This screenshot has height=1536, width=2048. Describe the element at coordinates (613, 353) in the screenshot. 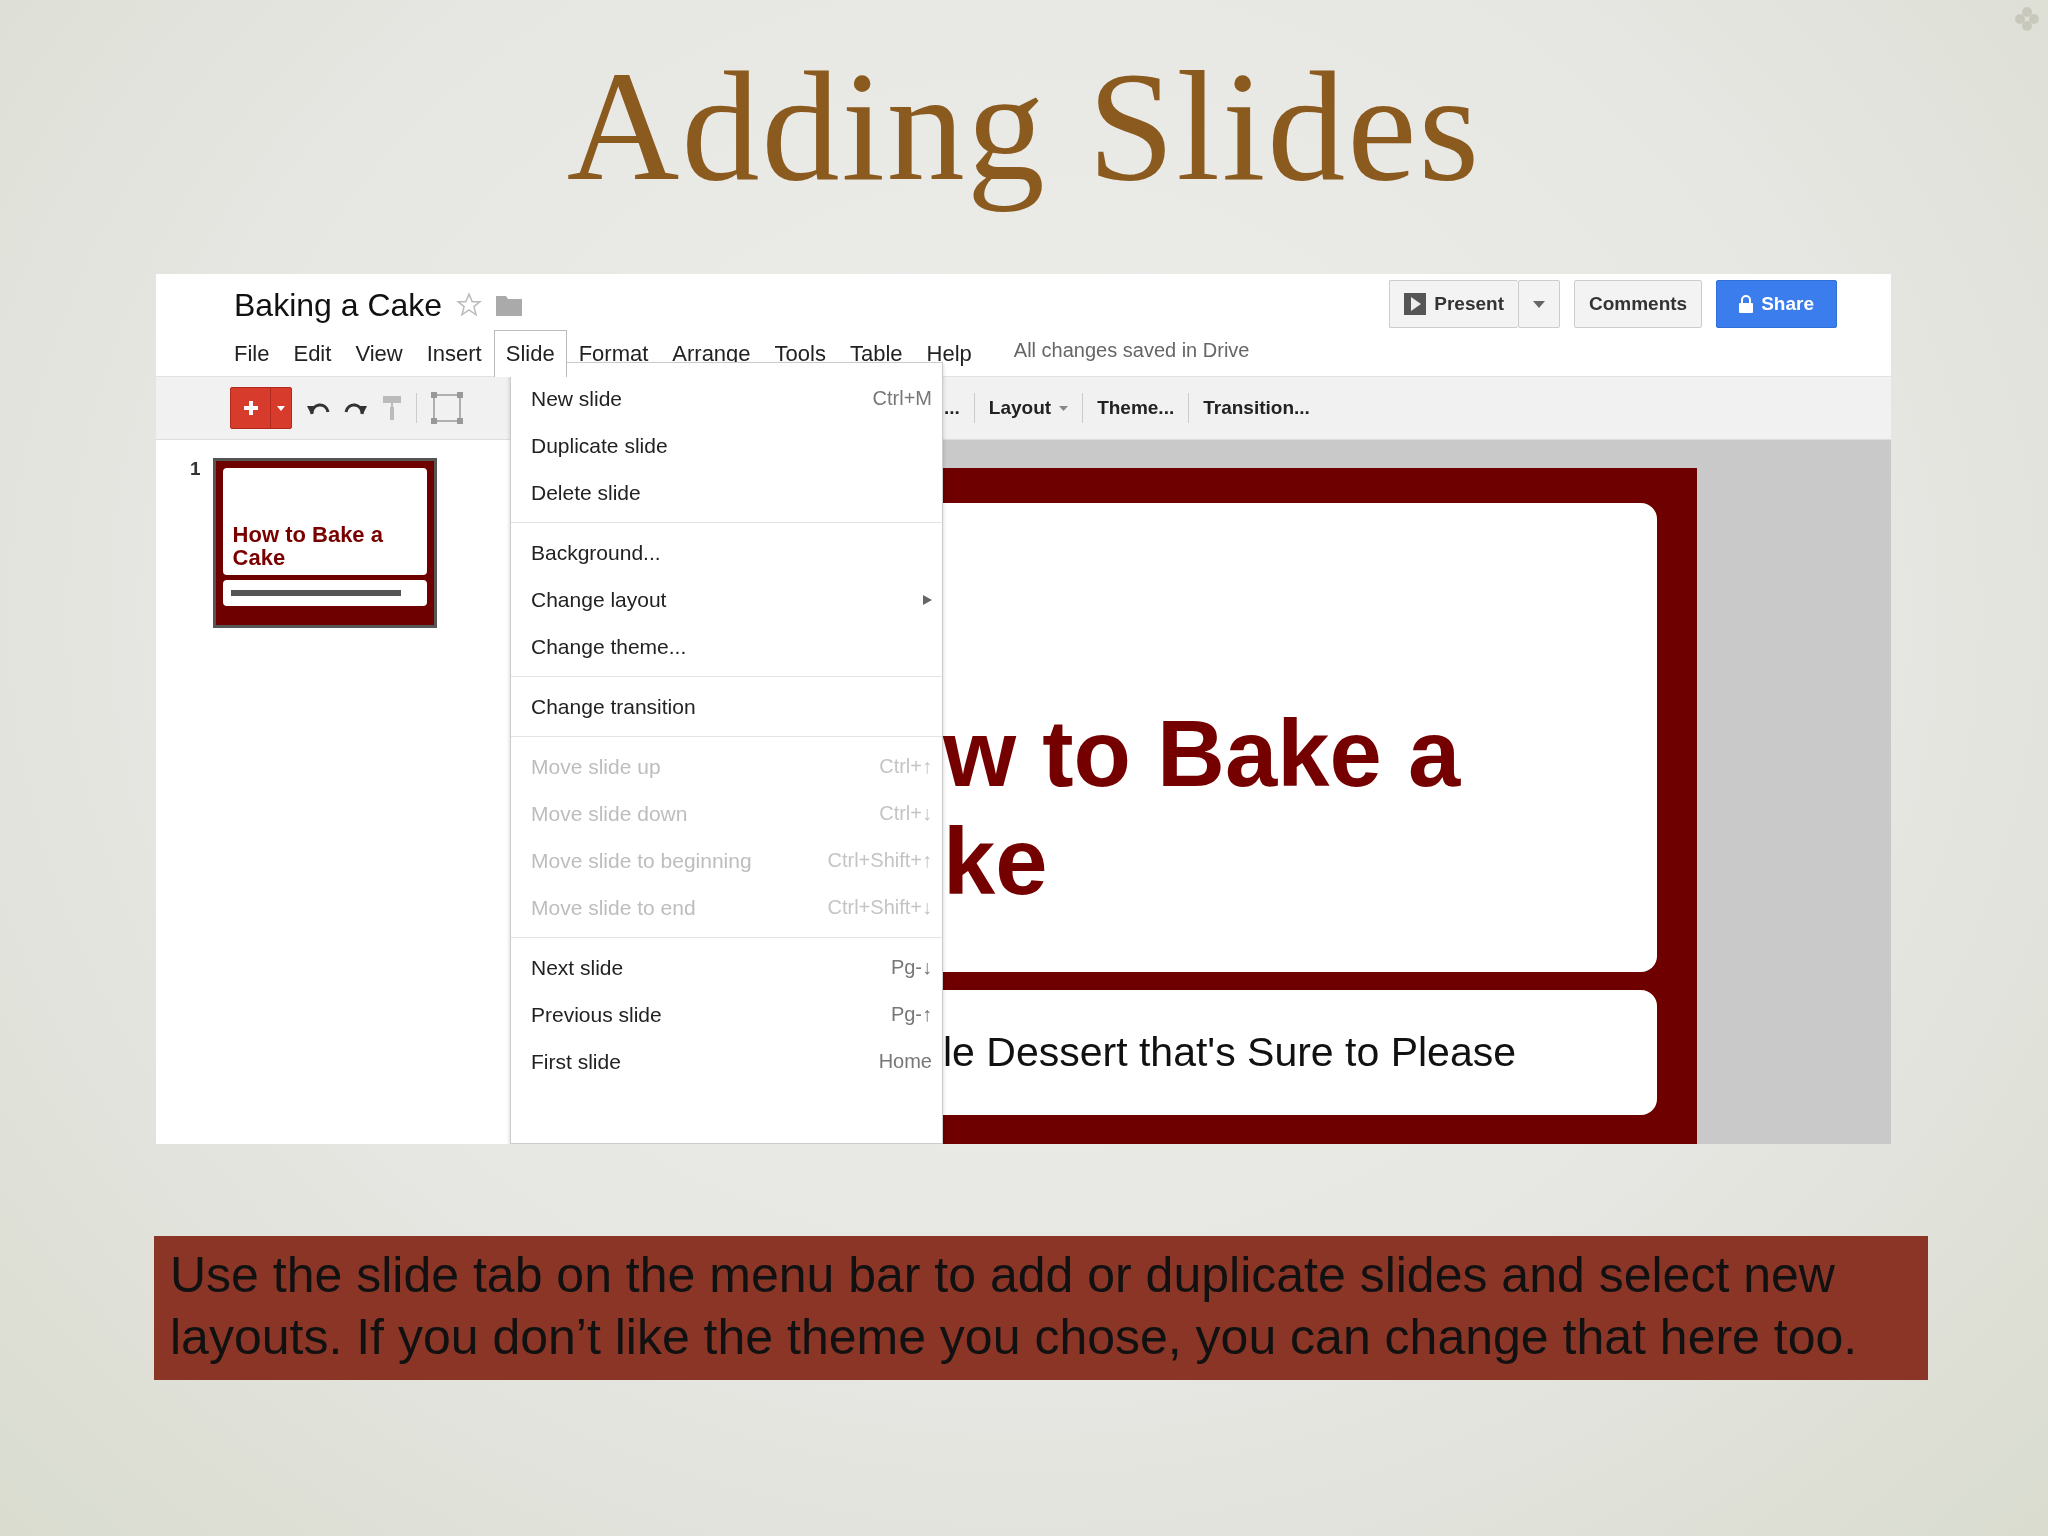

I see `menu-item: Format` at that location.